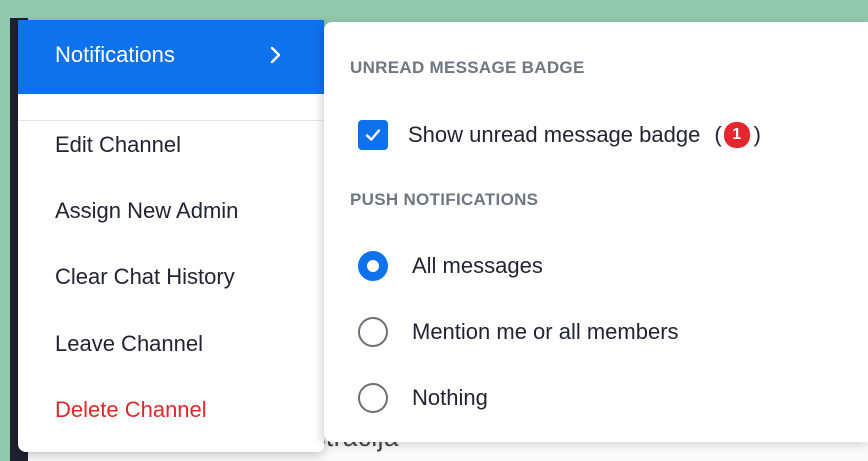 This screenshot has width=868, height=461. I want to click on push-option-nothing: Nothing, so click(423, 398).